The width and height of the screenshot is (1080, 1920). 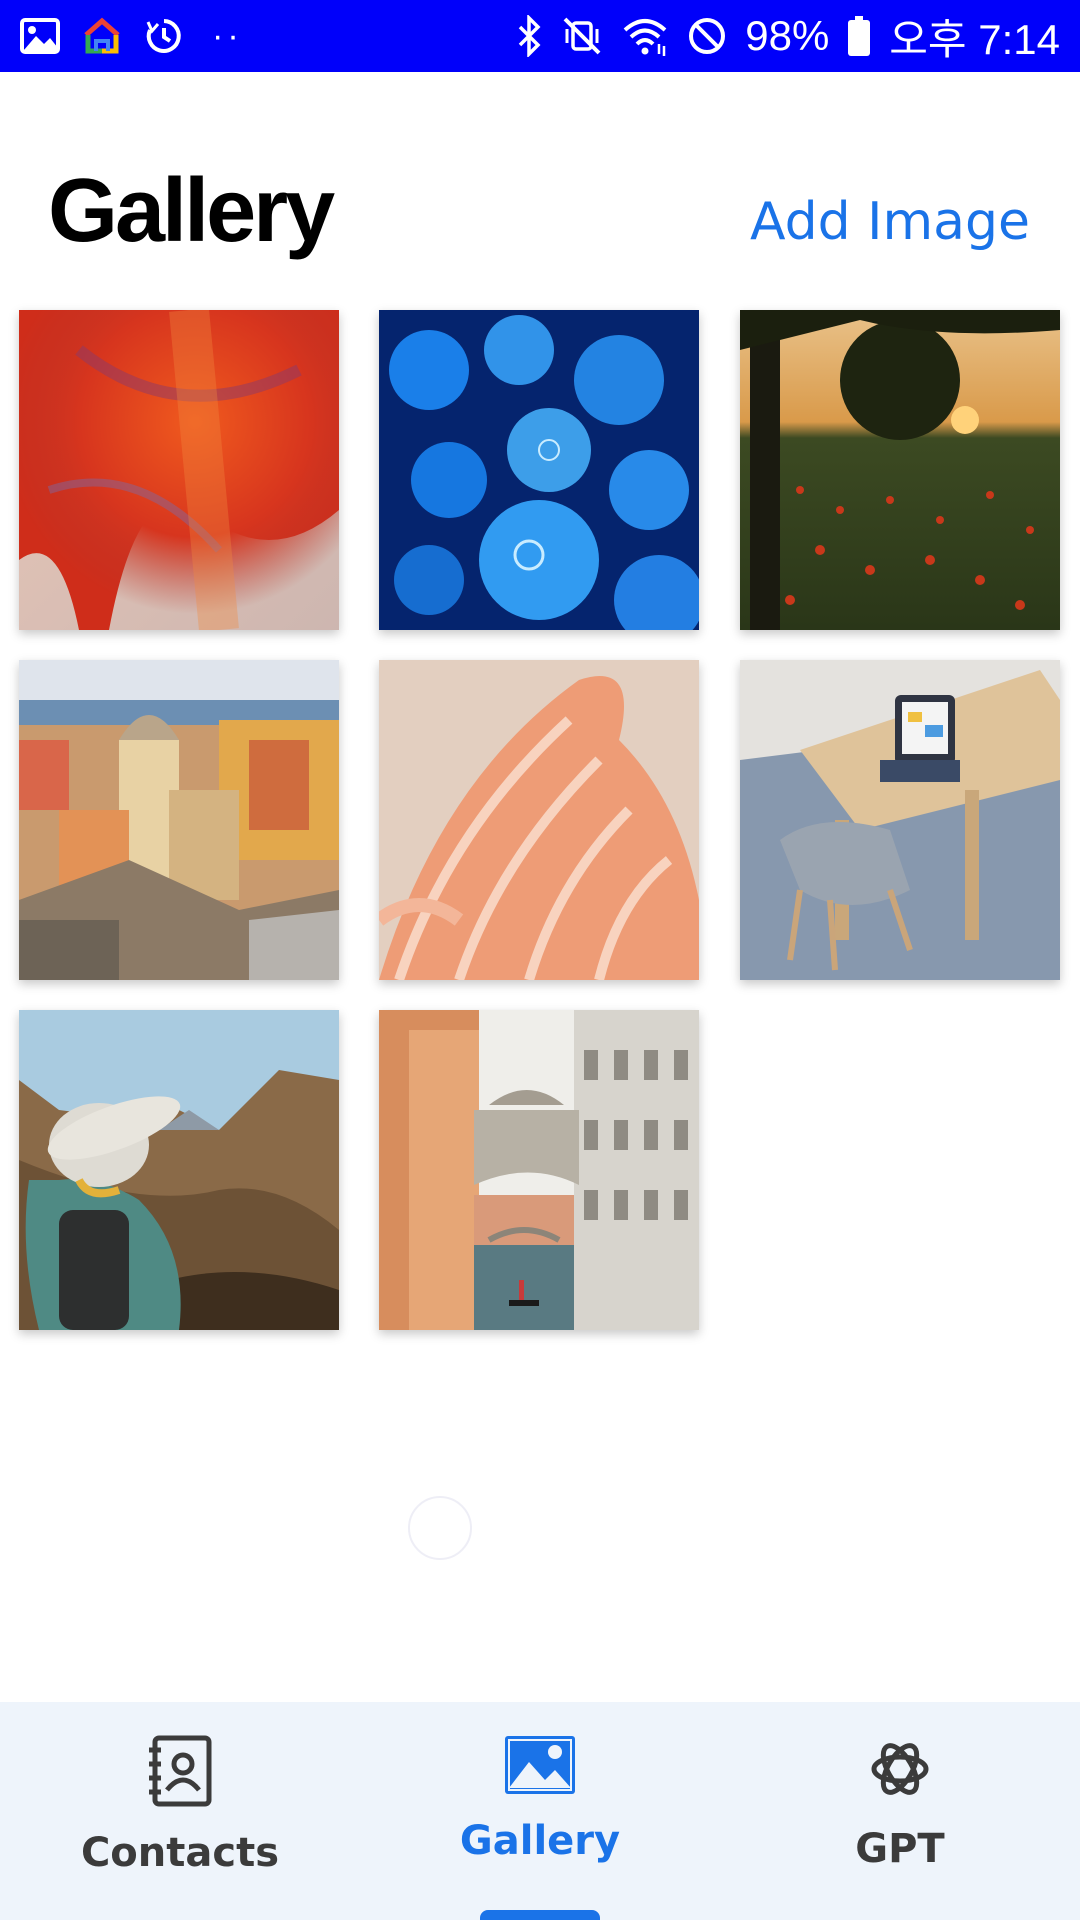 What do you see at coordinates (540, 1915) in the screenshot?
I see `active-tab-indicator` at bounding box center [540, 1915].